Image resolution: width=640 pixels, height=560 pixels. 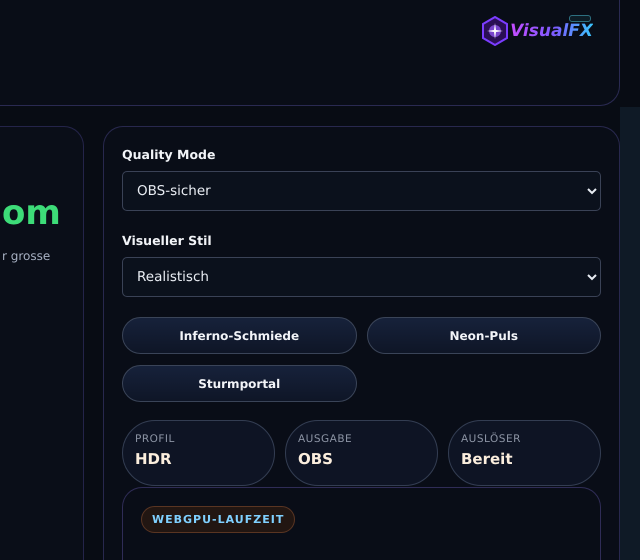 What do you see at coordinates (218, 519) in the screenshot?
I see `runtime-badge: WEBGPU-LAUFZEIT` at bounding box center [218, 519].